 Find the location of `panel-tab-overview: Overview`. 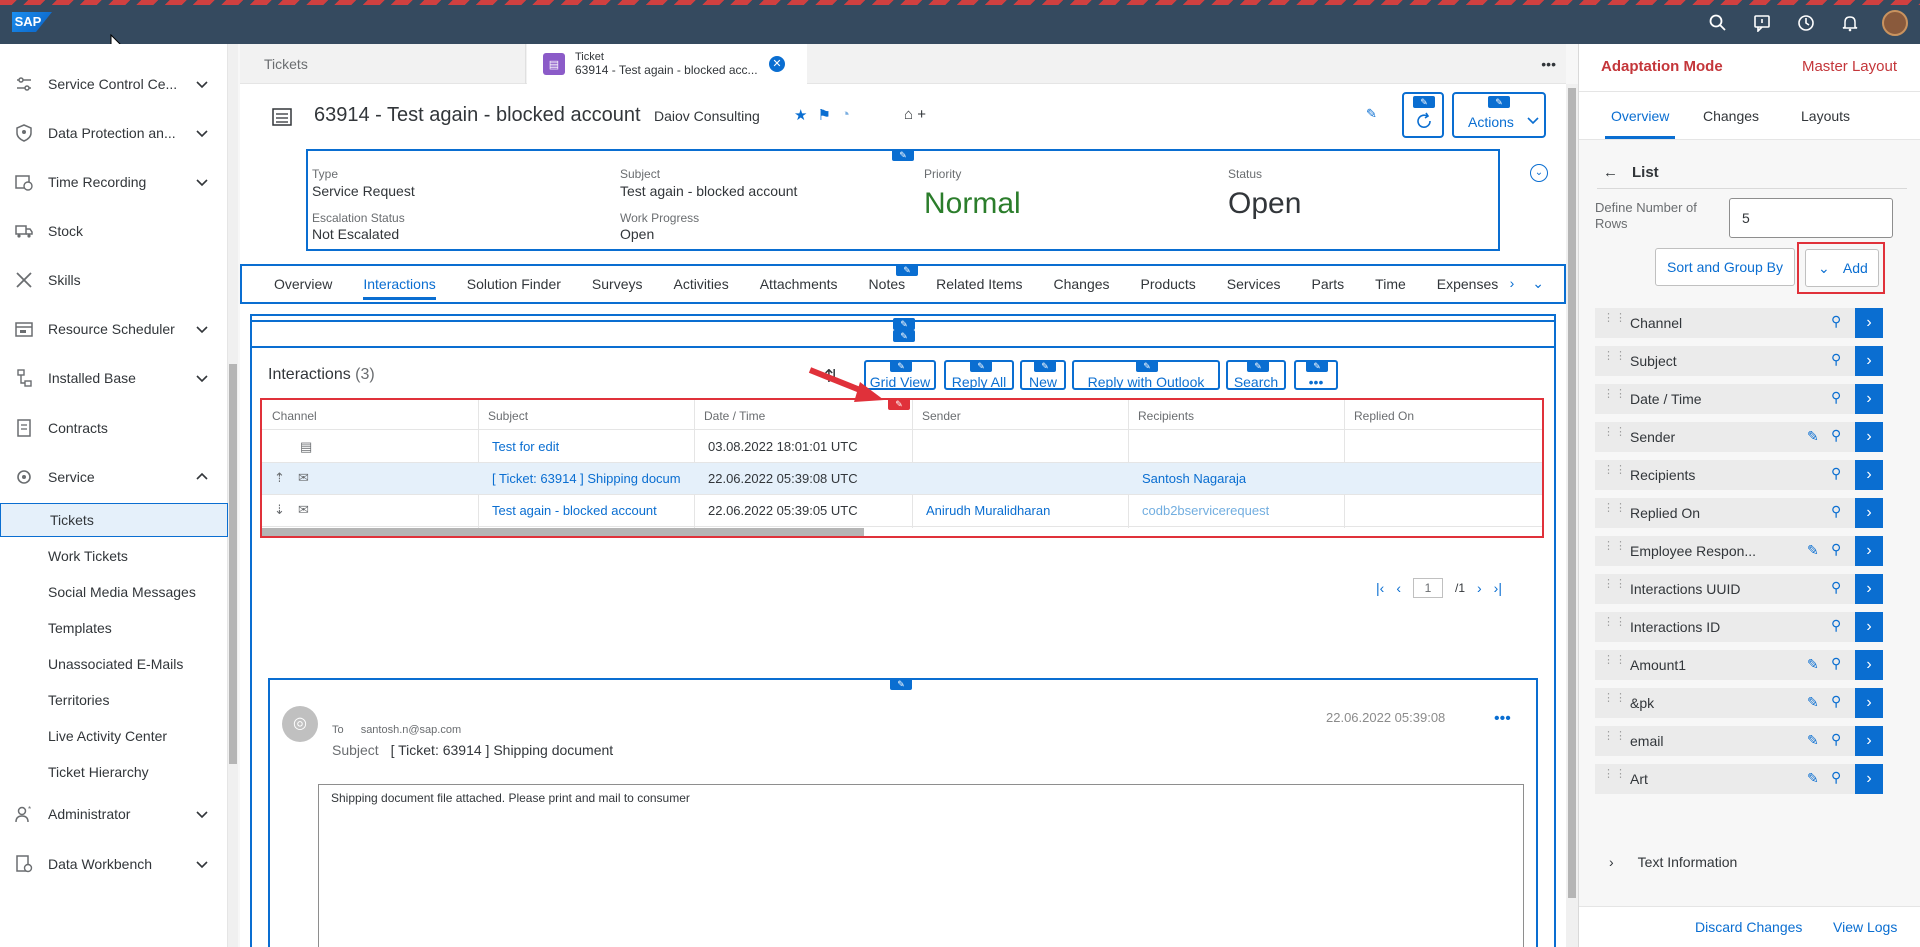

panel-tab-overview: Overview is located at coordinates (1640, 123).